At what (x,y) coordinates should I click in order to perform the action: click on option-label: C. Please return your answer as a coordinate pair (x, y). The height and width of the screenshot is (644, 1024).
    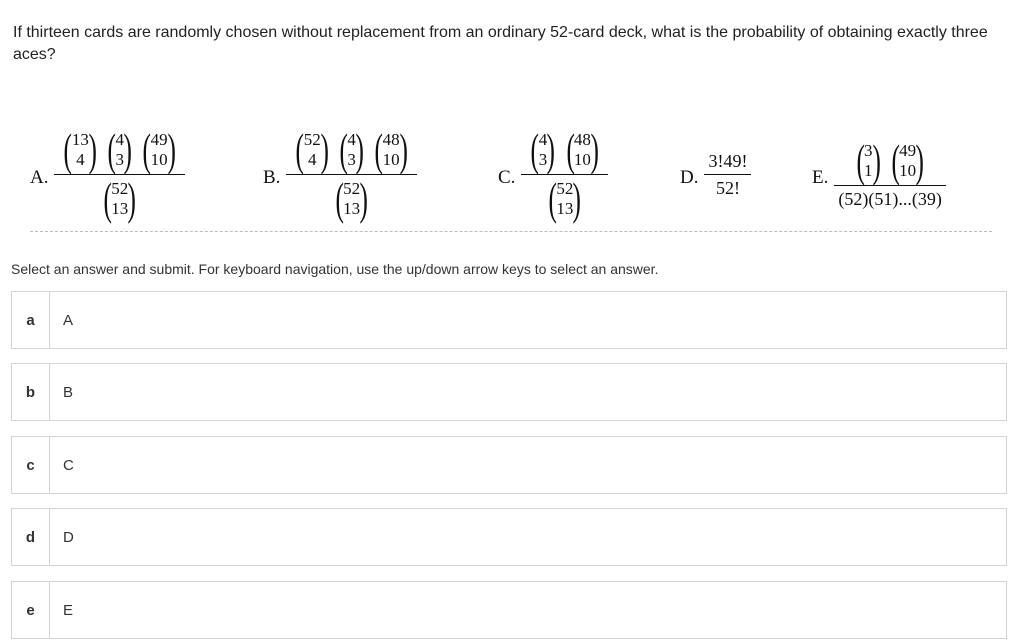
    Looking at the image, I should click on (68, 465).